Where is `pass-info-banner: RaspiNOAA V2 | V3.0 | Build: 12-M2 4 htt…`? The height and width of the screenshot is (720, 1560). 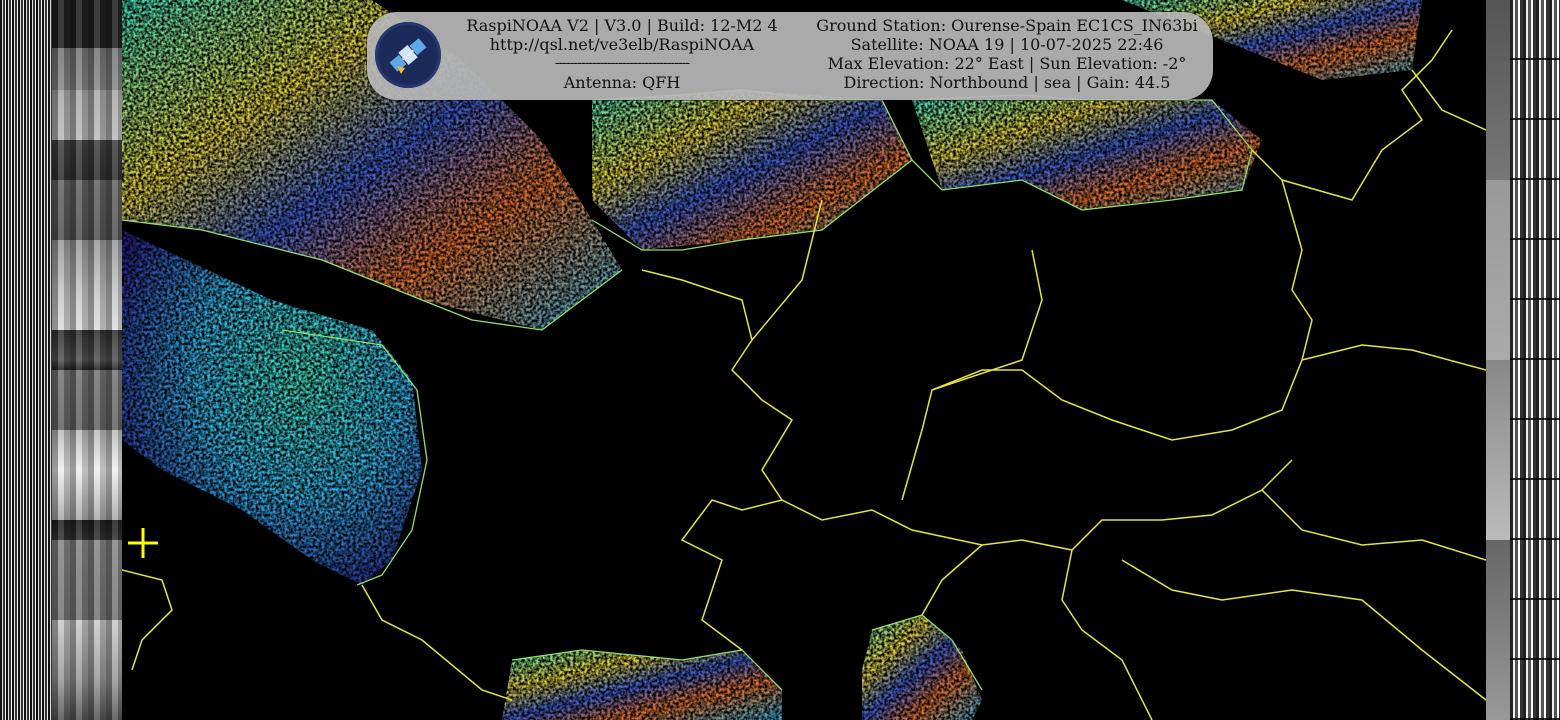 pass-info-banner: RaspiNOAA V2 | V3.0 | Build: 12-M2 4 htt… is located at coordinates (790, 56).